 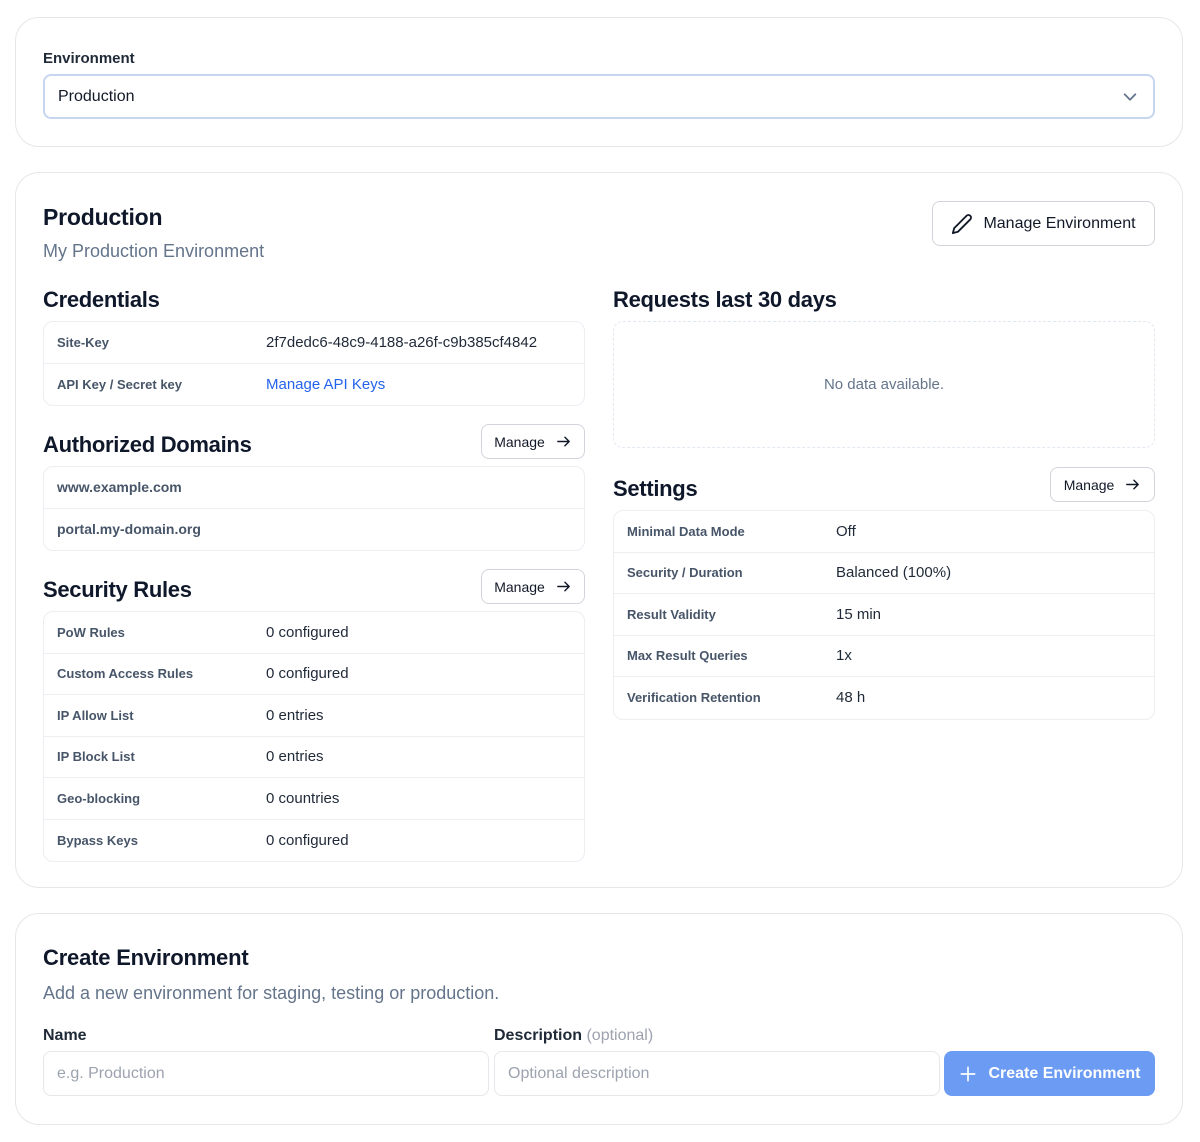 What do you see at coordinates (859, 614) in the screenshot?
I see `row-value: 15 min` at bounding box center [859, 614].